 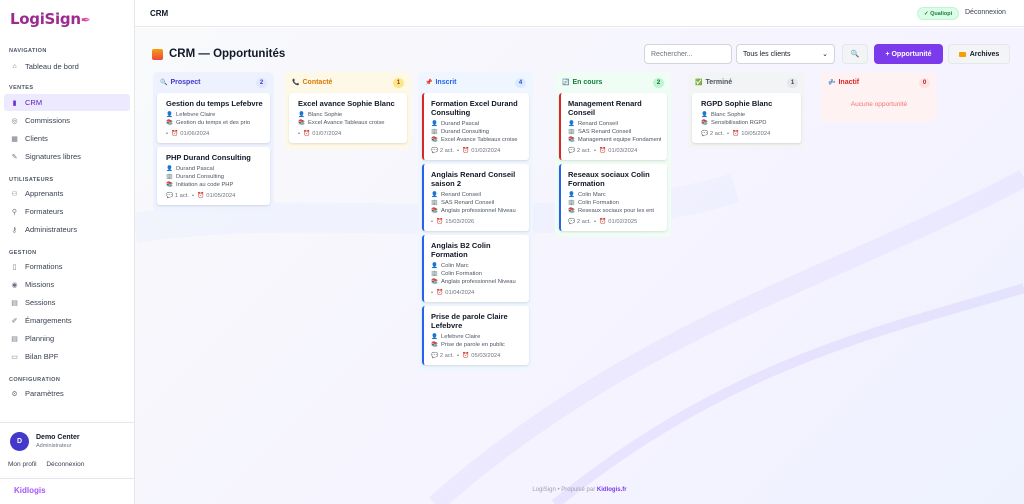 What do you see at coordinates (21, 88) in the screenshot?
I see `section-ventes: VENTES` at bounding box center [21, 88].